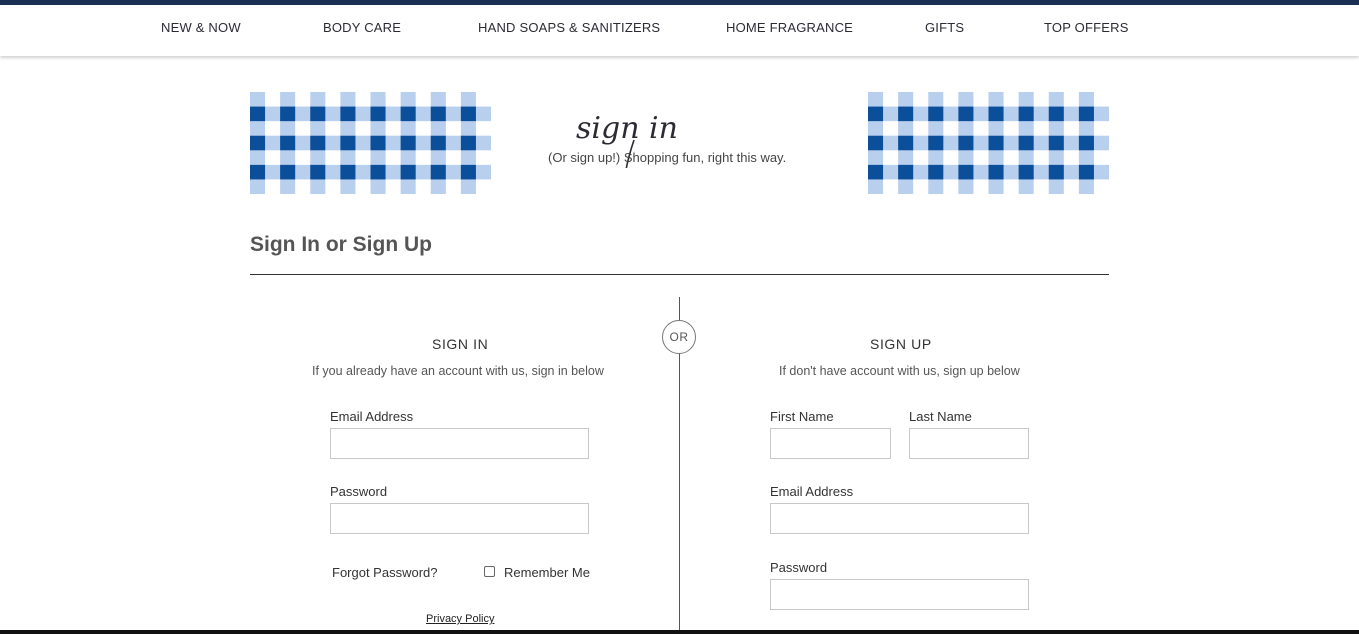 This screenshot has height=634, width=1359. Describe the element at coordinates (370, 143) in the screenshot. I see `gingham-pattern-left` at that location.